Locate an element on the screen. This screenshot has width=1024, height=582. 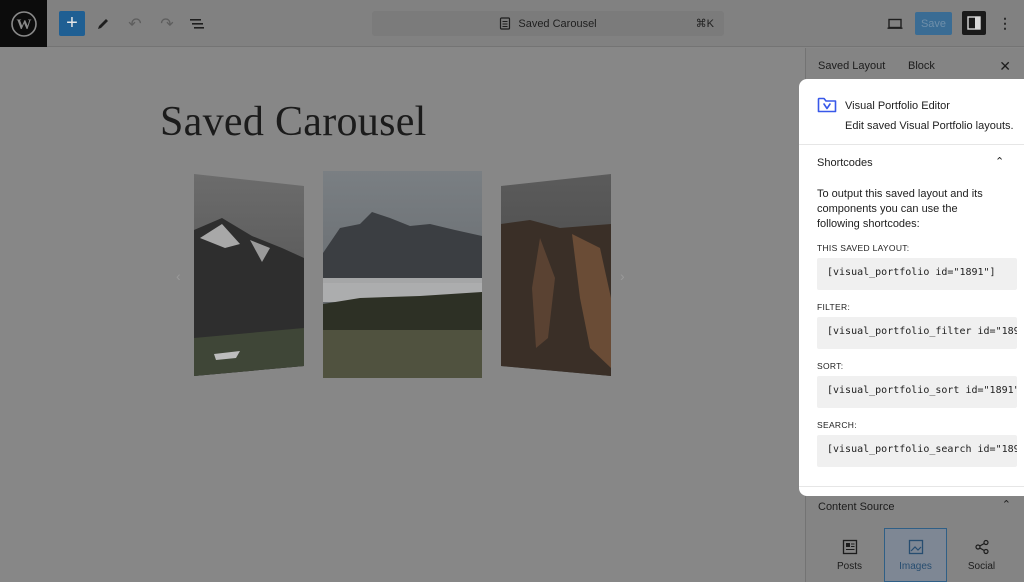
carousel is located at coordinates (402, 274).